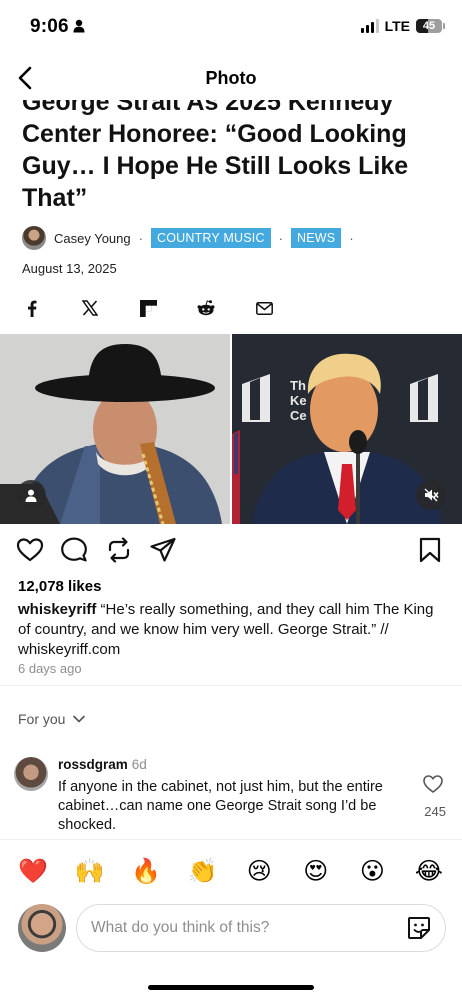 The width and height of the screenshot is (462, 1000). What do you see at coordinates (90, 308) in the screenshot?
I see `x-icon` at bounding box center [90, 308].